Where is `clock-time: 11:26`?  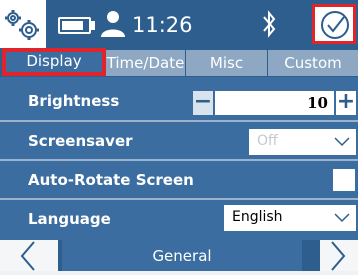
clock-time: 11:26 is located at coordinates (162, 25).